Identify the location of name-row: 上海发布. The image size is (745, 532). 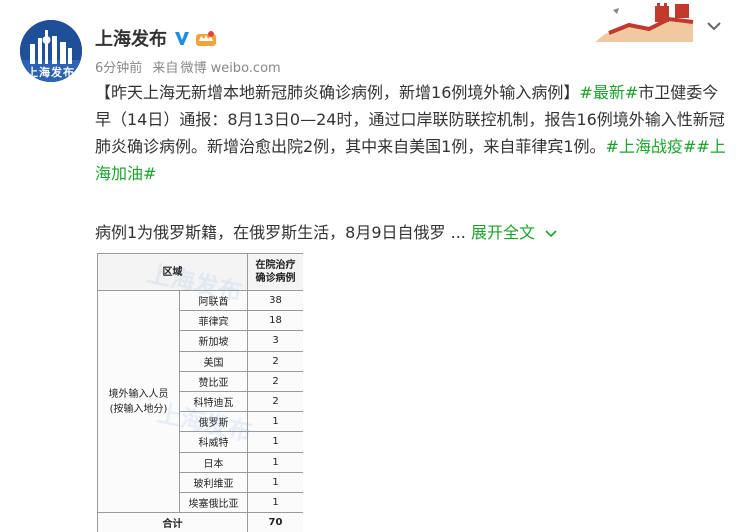
(156, 38).